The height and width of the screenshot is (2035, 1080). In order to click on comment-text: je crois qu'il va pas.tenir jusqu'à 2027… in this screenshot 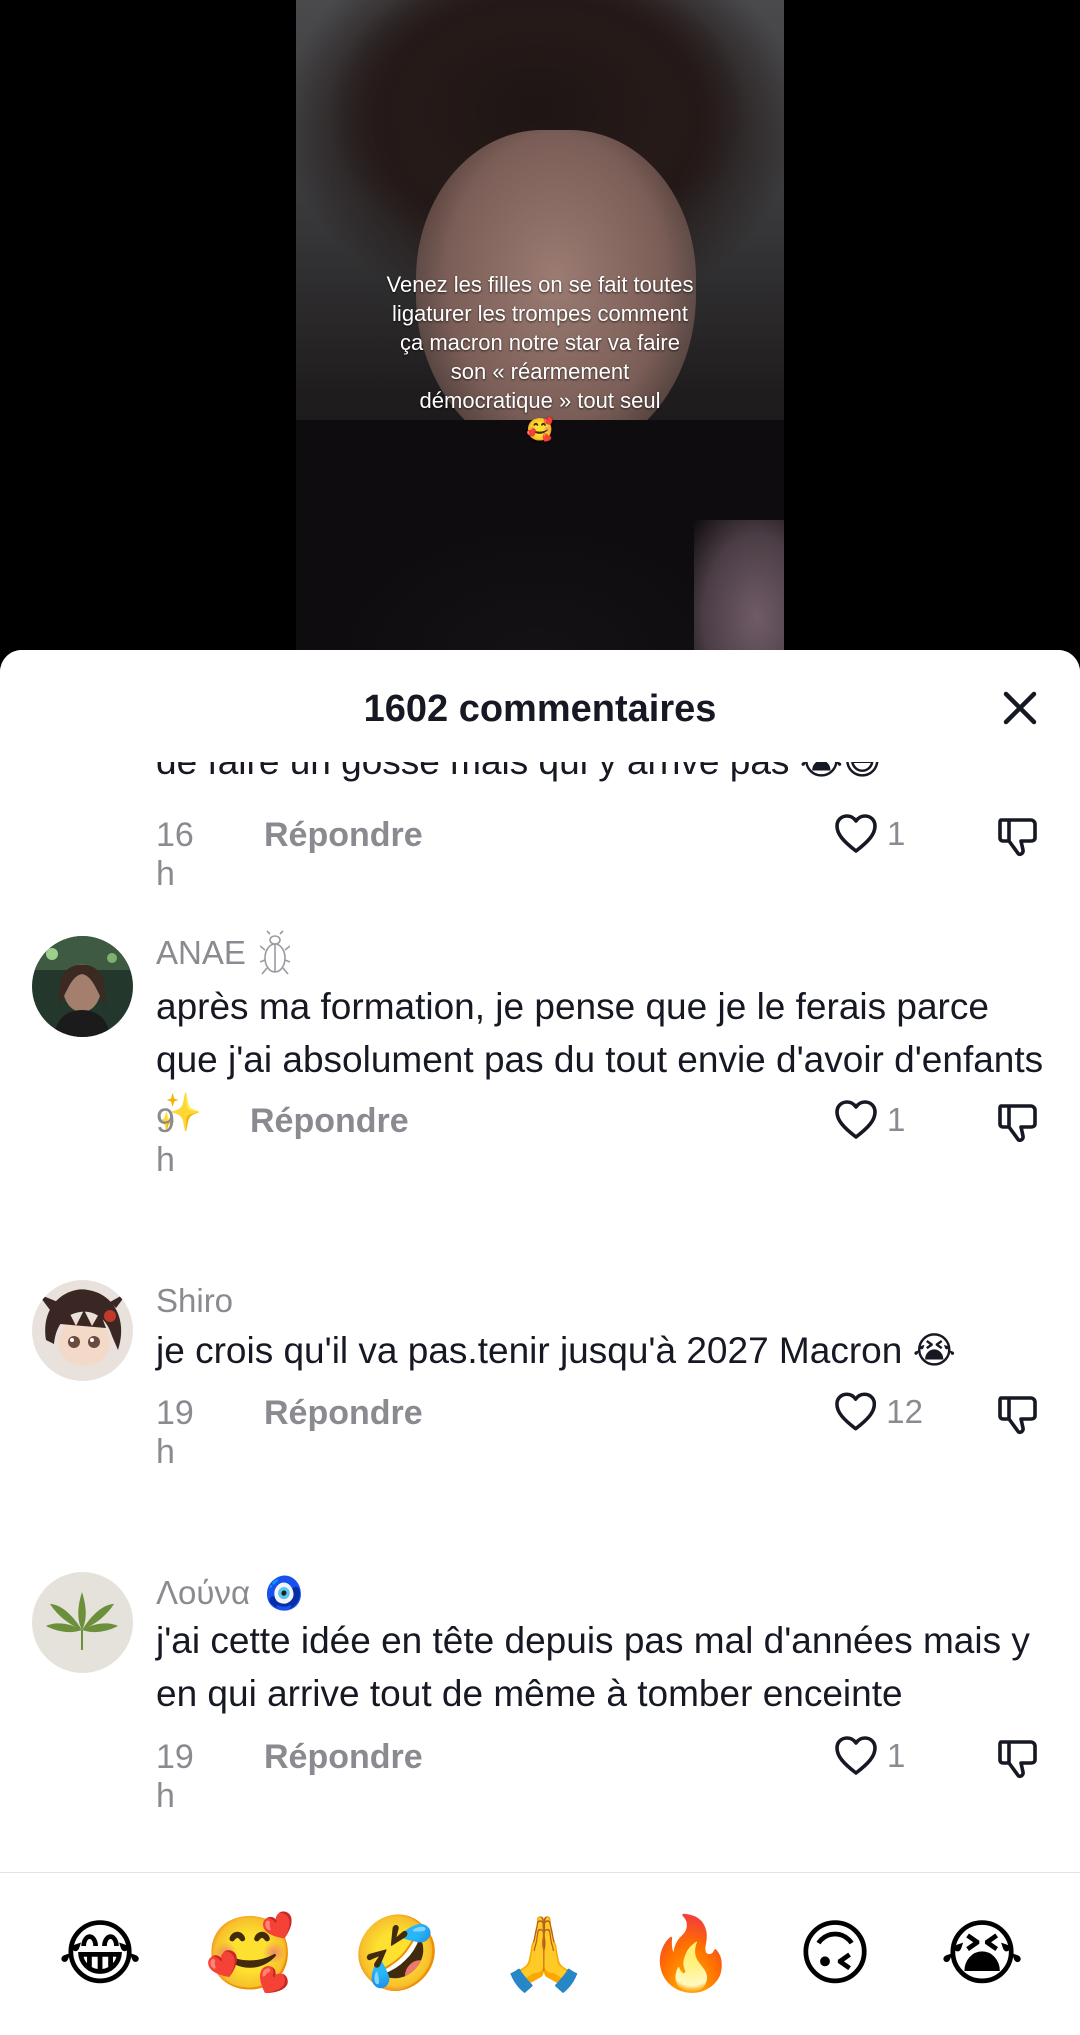, I will do `click(556, 1350)`.